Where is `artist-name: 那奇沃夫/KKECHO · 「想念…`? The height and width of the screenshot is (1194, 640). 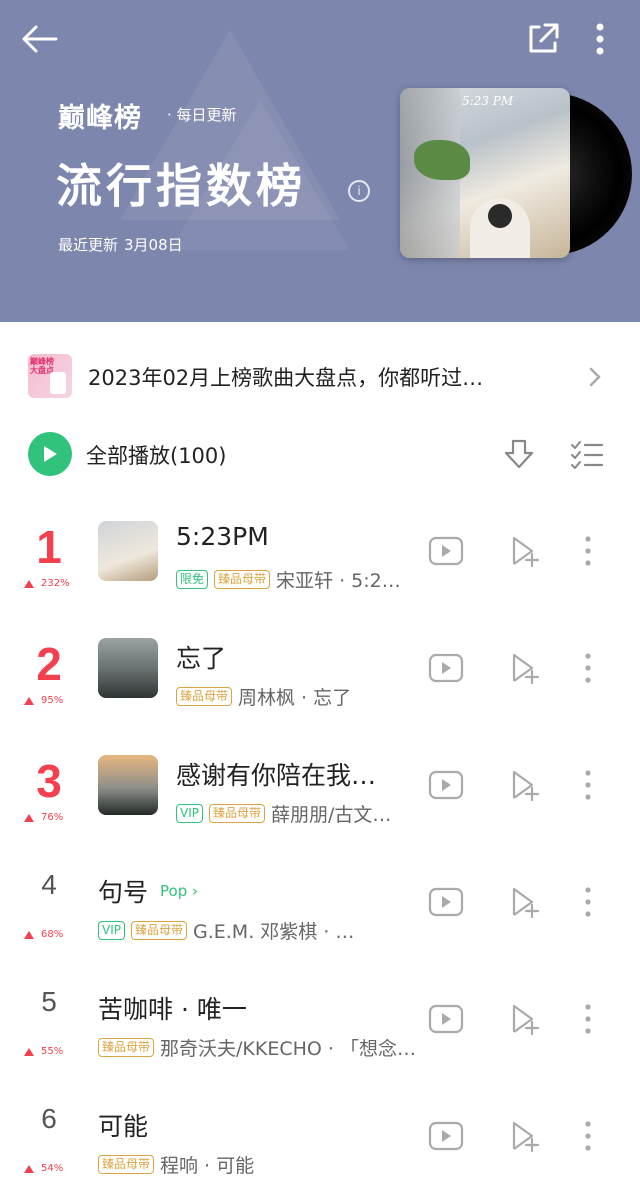
artist-name: 那奇沃夫/KKECHO · 「想念… is located at coordinates (288, 1047).